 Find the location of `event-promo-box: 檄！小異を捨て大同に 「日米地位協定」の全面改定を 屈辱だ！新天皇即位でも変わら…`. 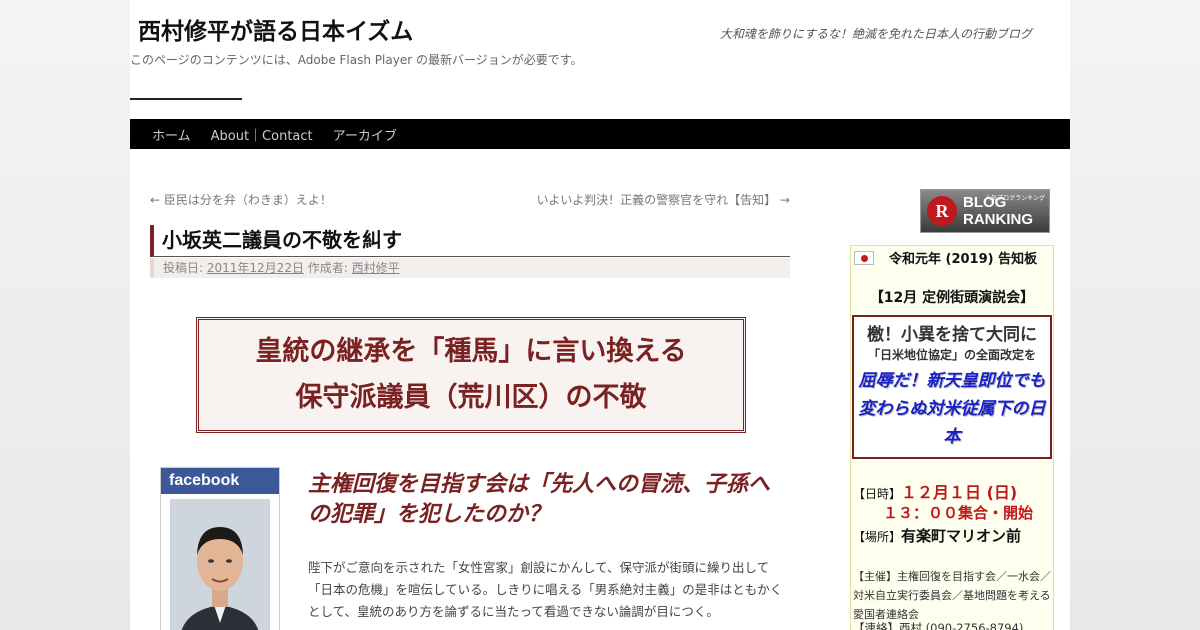

event-promo-box: 檄！小異を捨て大同に 「日米地位協定」の全面改定を 屈辱だ！新天皇即位でも変わら… is located at coordinates (952, 387).